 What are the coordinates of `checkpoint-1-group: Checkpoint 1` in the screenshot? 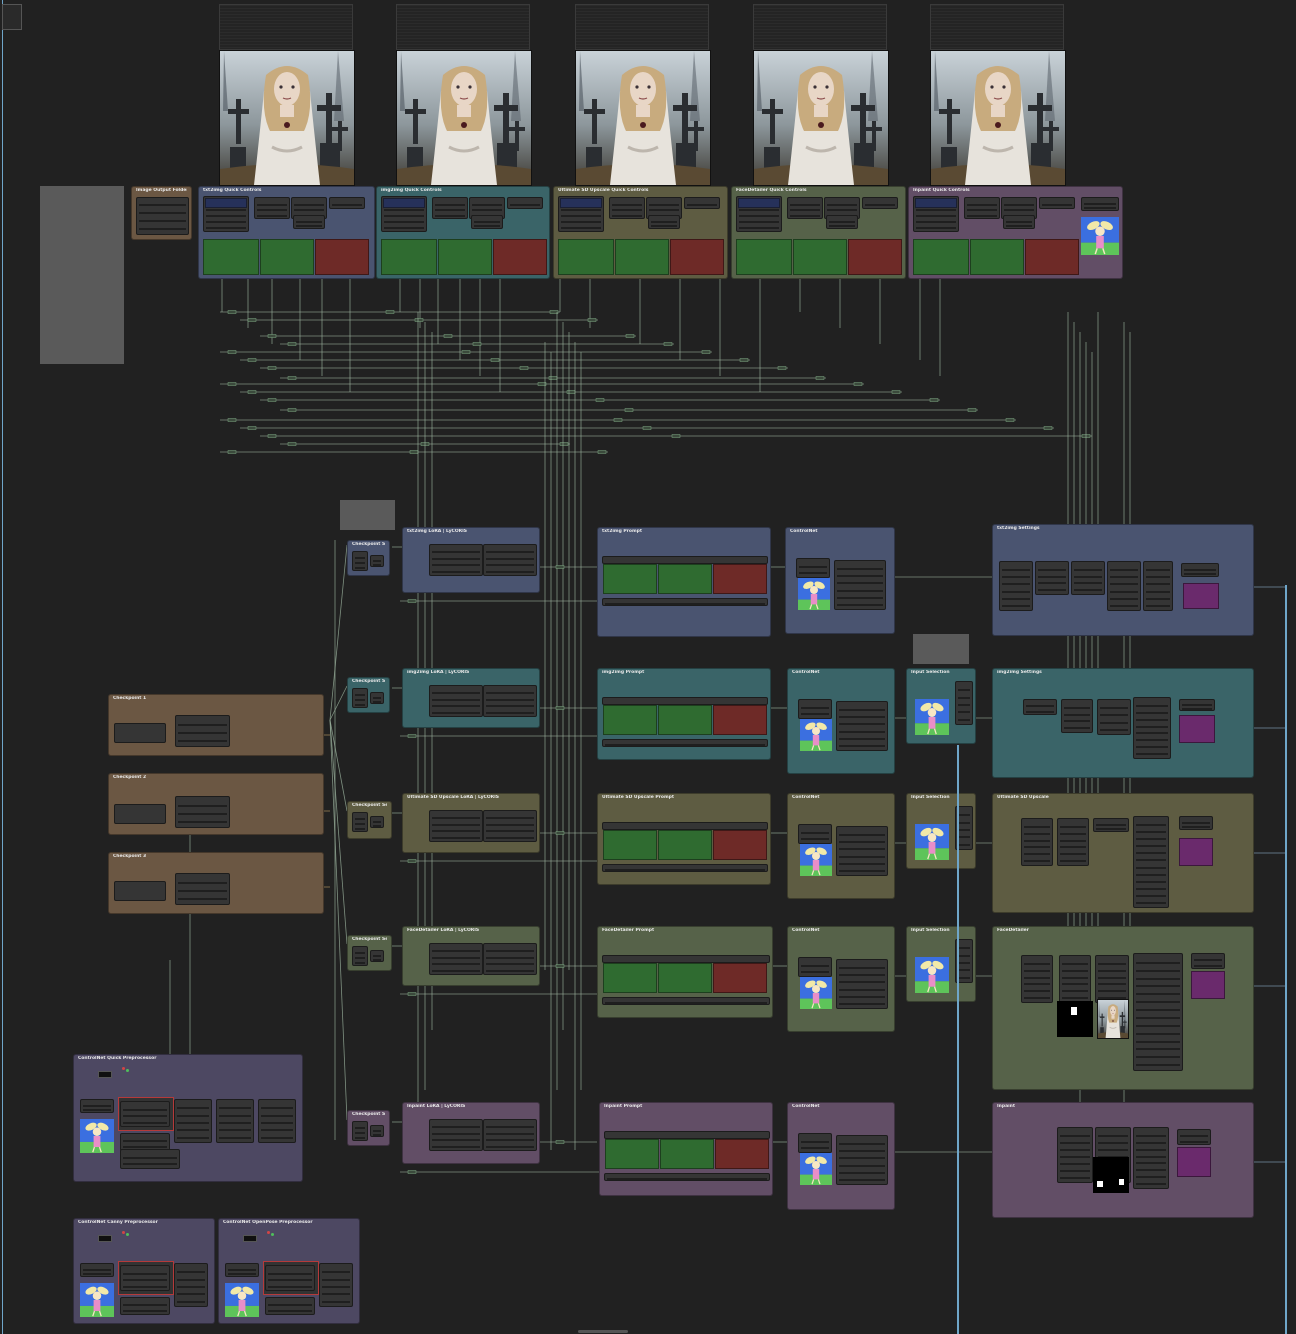 It's located at (216, 725).